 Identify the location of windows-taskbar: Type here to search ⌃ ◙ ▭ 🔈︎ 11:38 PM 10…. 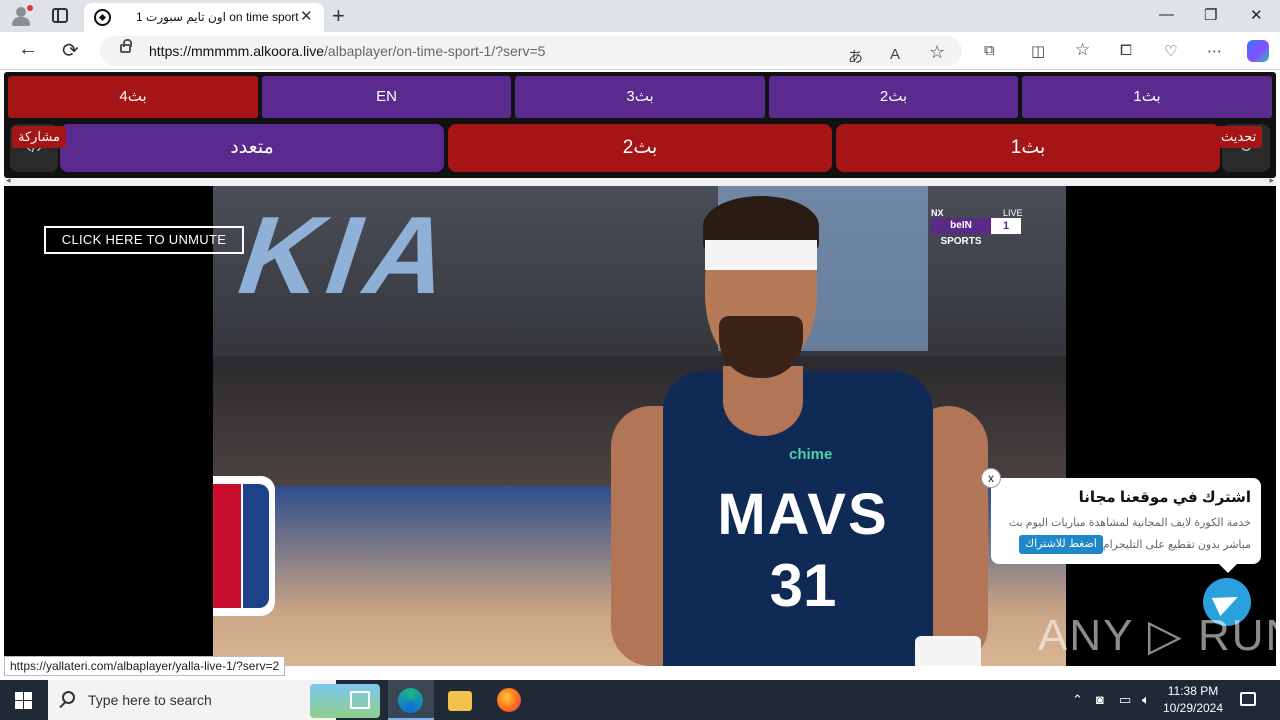
(640, 700).